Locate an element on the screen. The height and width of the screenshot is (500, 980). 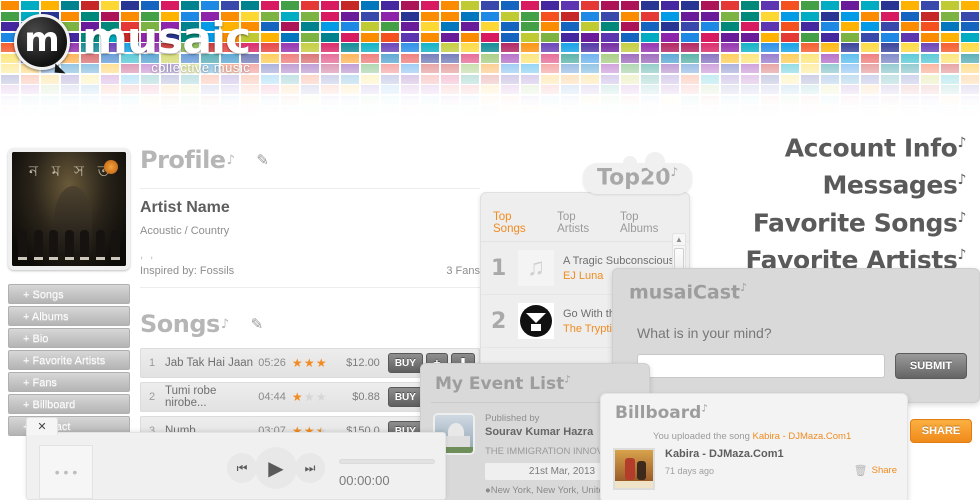
billboard-item-actions: 🗑 Share is located at coordinates (875, 470).